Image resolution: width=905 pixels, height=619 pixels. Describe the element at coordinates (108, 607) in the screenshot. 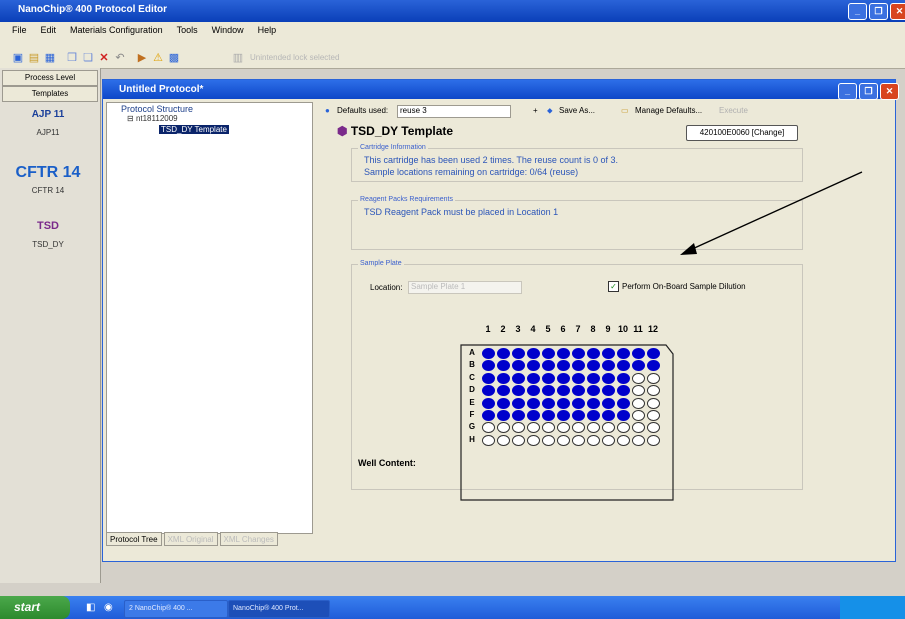

I see `browser-icon: ◉` at that location.